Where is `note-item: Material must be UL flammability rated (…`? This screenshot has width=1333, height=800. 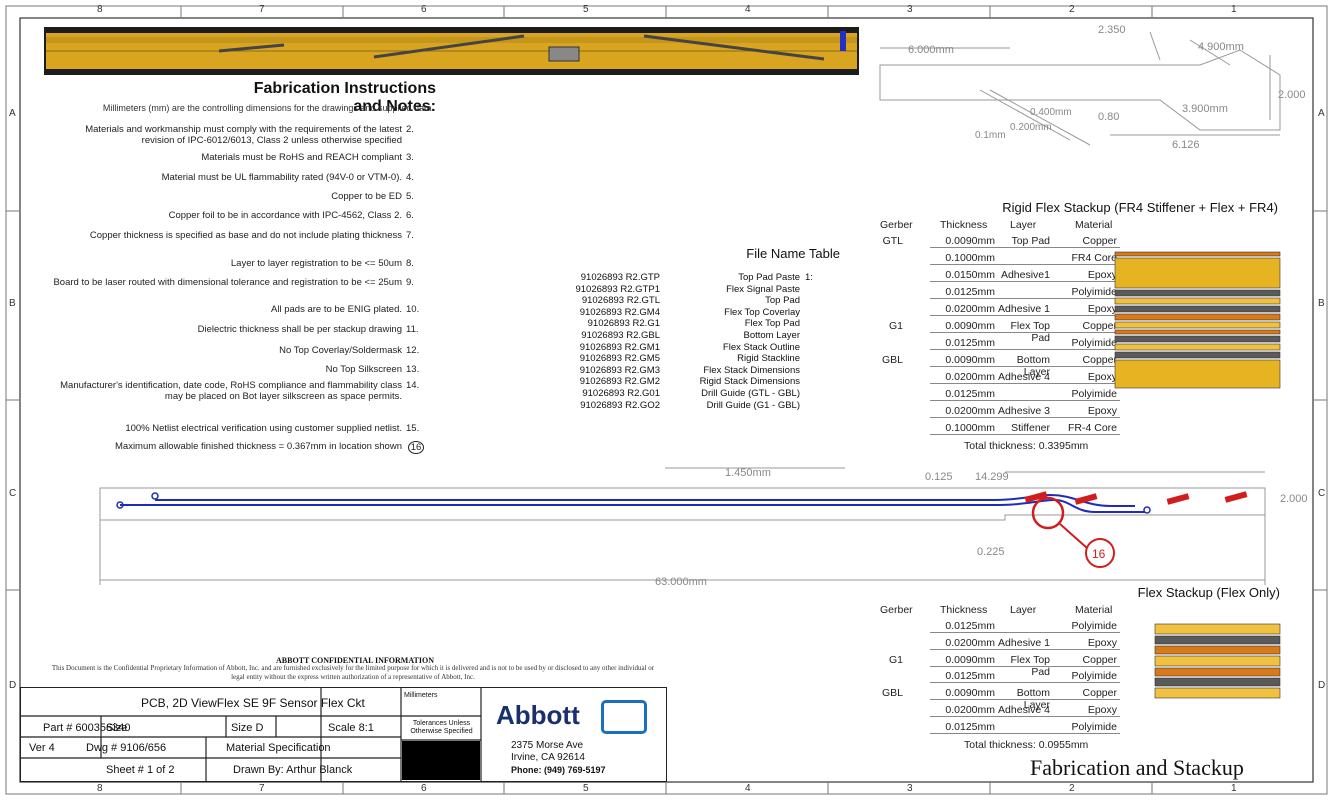
note-item: Material must be UL flammability rated (… is located at coordinates (233, 177).